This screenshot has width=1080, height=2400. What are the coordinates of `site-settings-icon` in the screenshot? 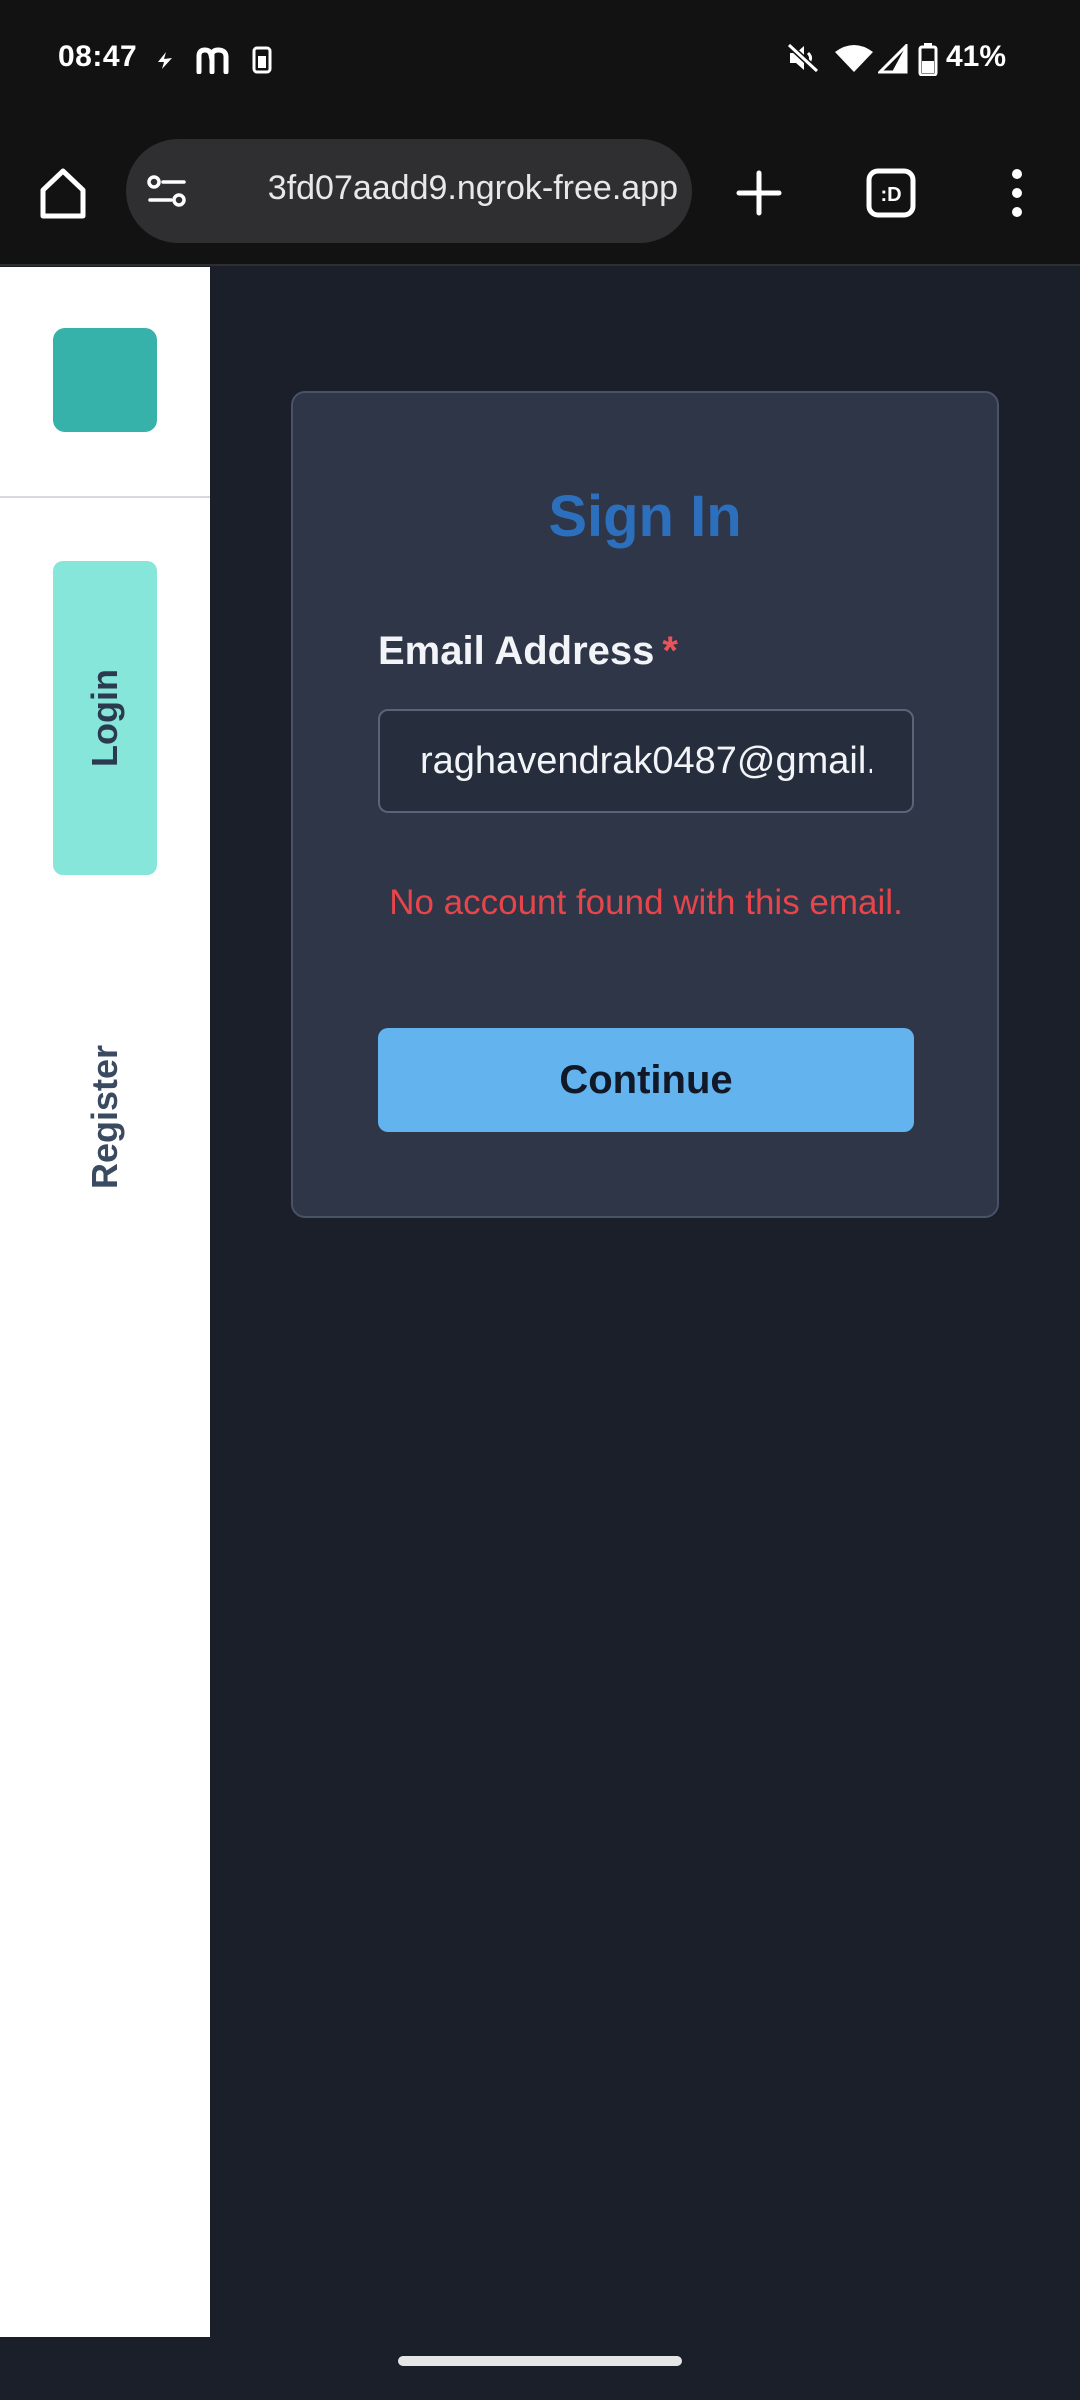 It's located at (167, 191).